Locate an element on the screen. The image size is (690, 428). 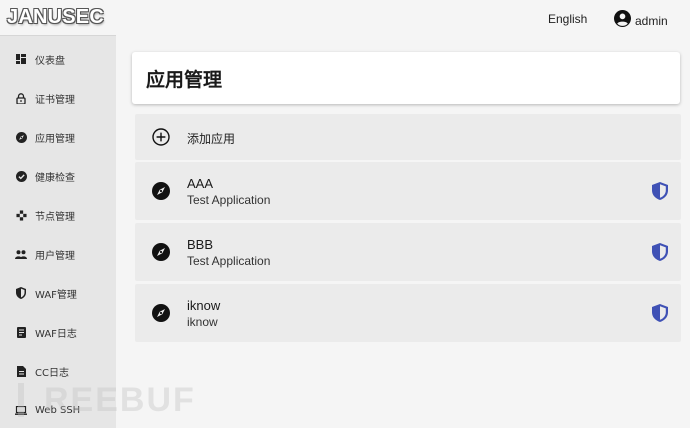
sidebar-item-users: 用户管理 is located at coordinates (58, 254).